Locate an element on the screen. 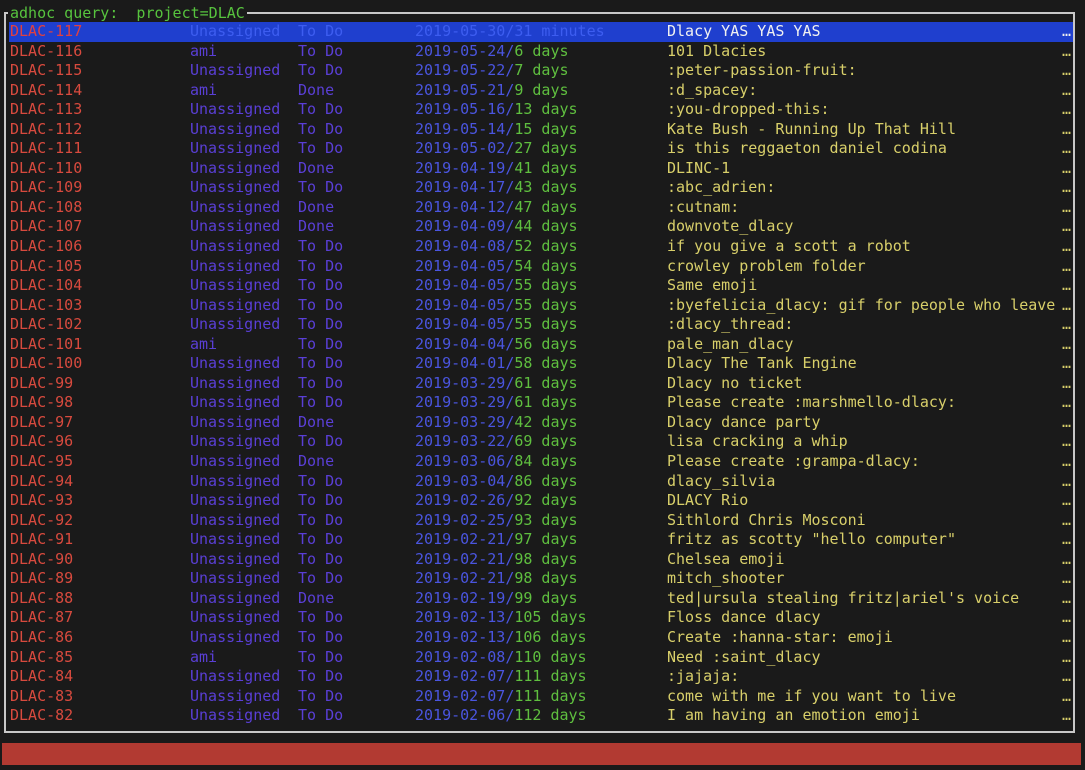 The image size is (1085, 770). issue-summary: fritz as scotty "hello computer" is located at coordinates (811, 539).